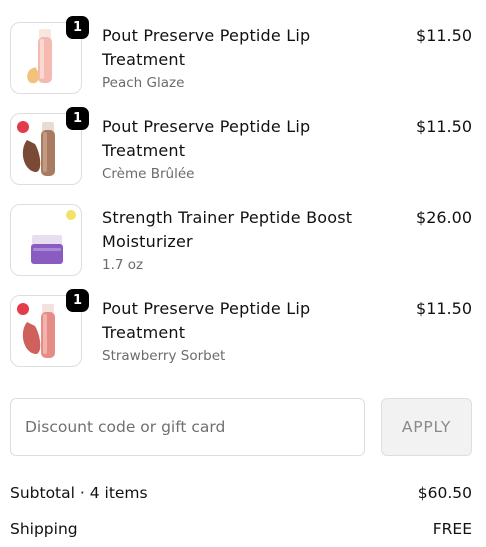 This screenshot has width=486, height=547. I want to click on shipping-row: Shipping FREE, so click(241, 531).